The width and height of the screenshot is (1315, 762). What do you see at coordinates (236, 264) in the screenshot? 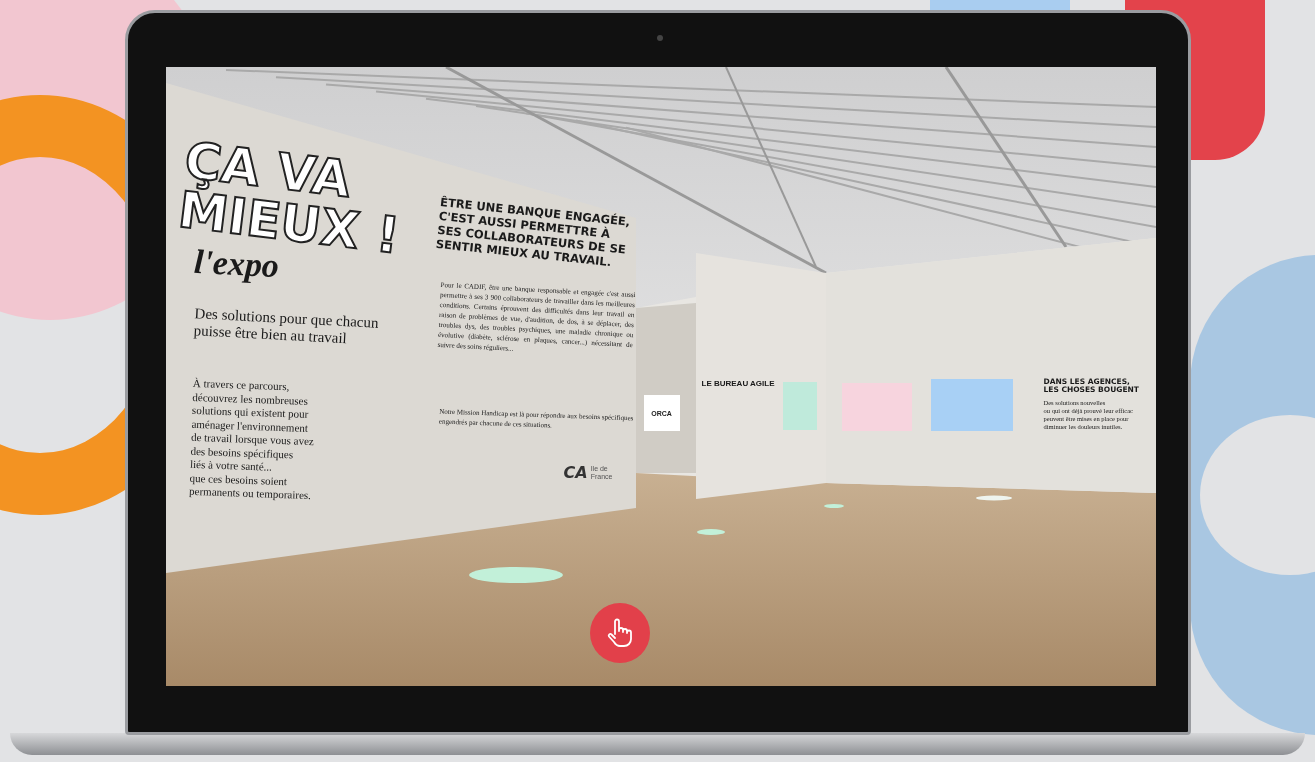
I see `expo-label: l'expo` at bounding box center [236, 264].